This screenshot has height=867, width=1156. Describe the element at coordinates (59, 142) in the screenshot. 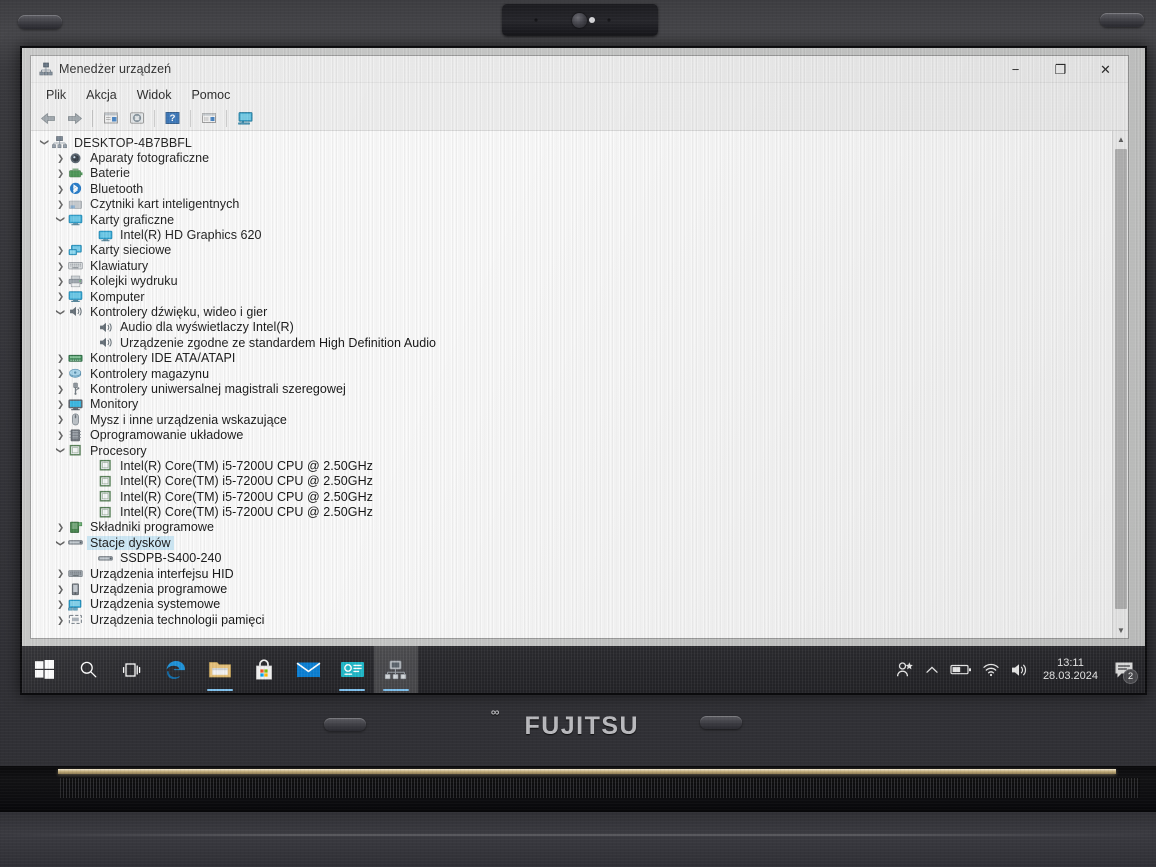

I see `computer-network-icon` at that location.